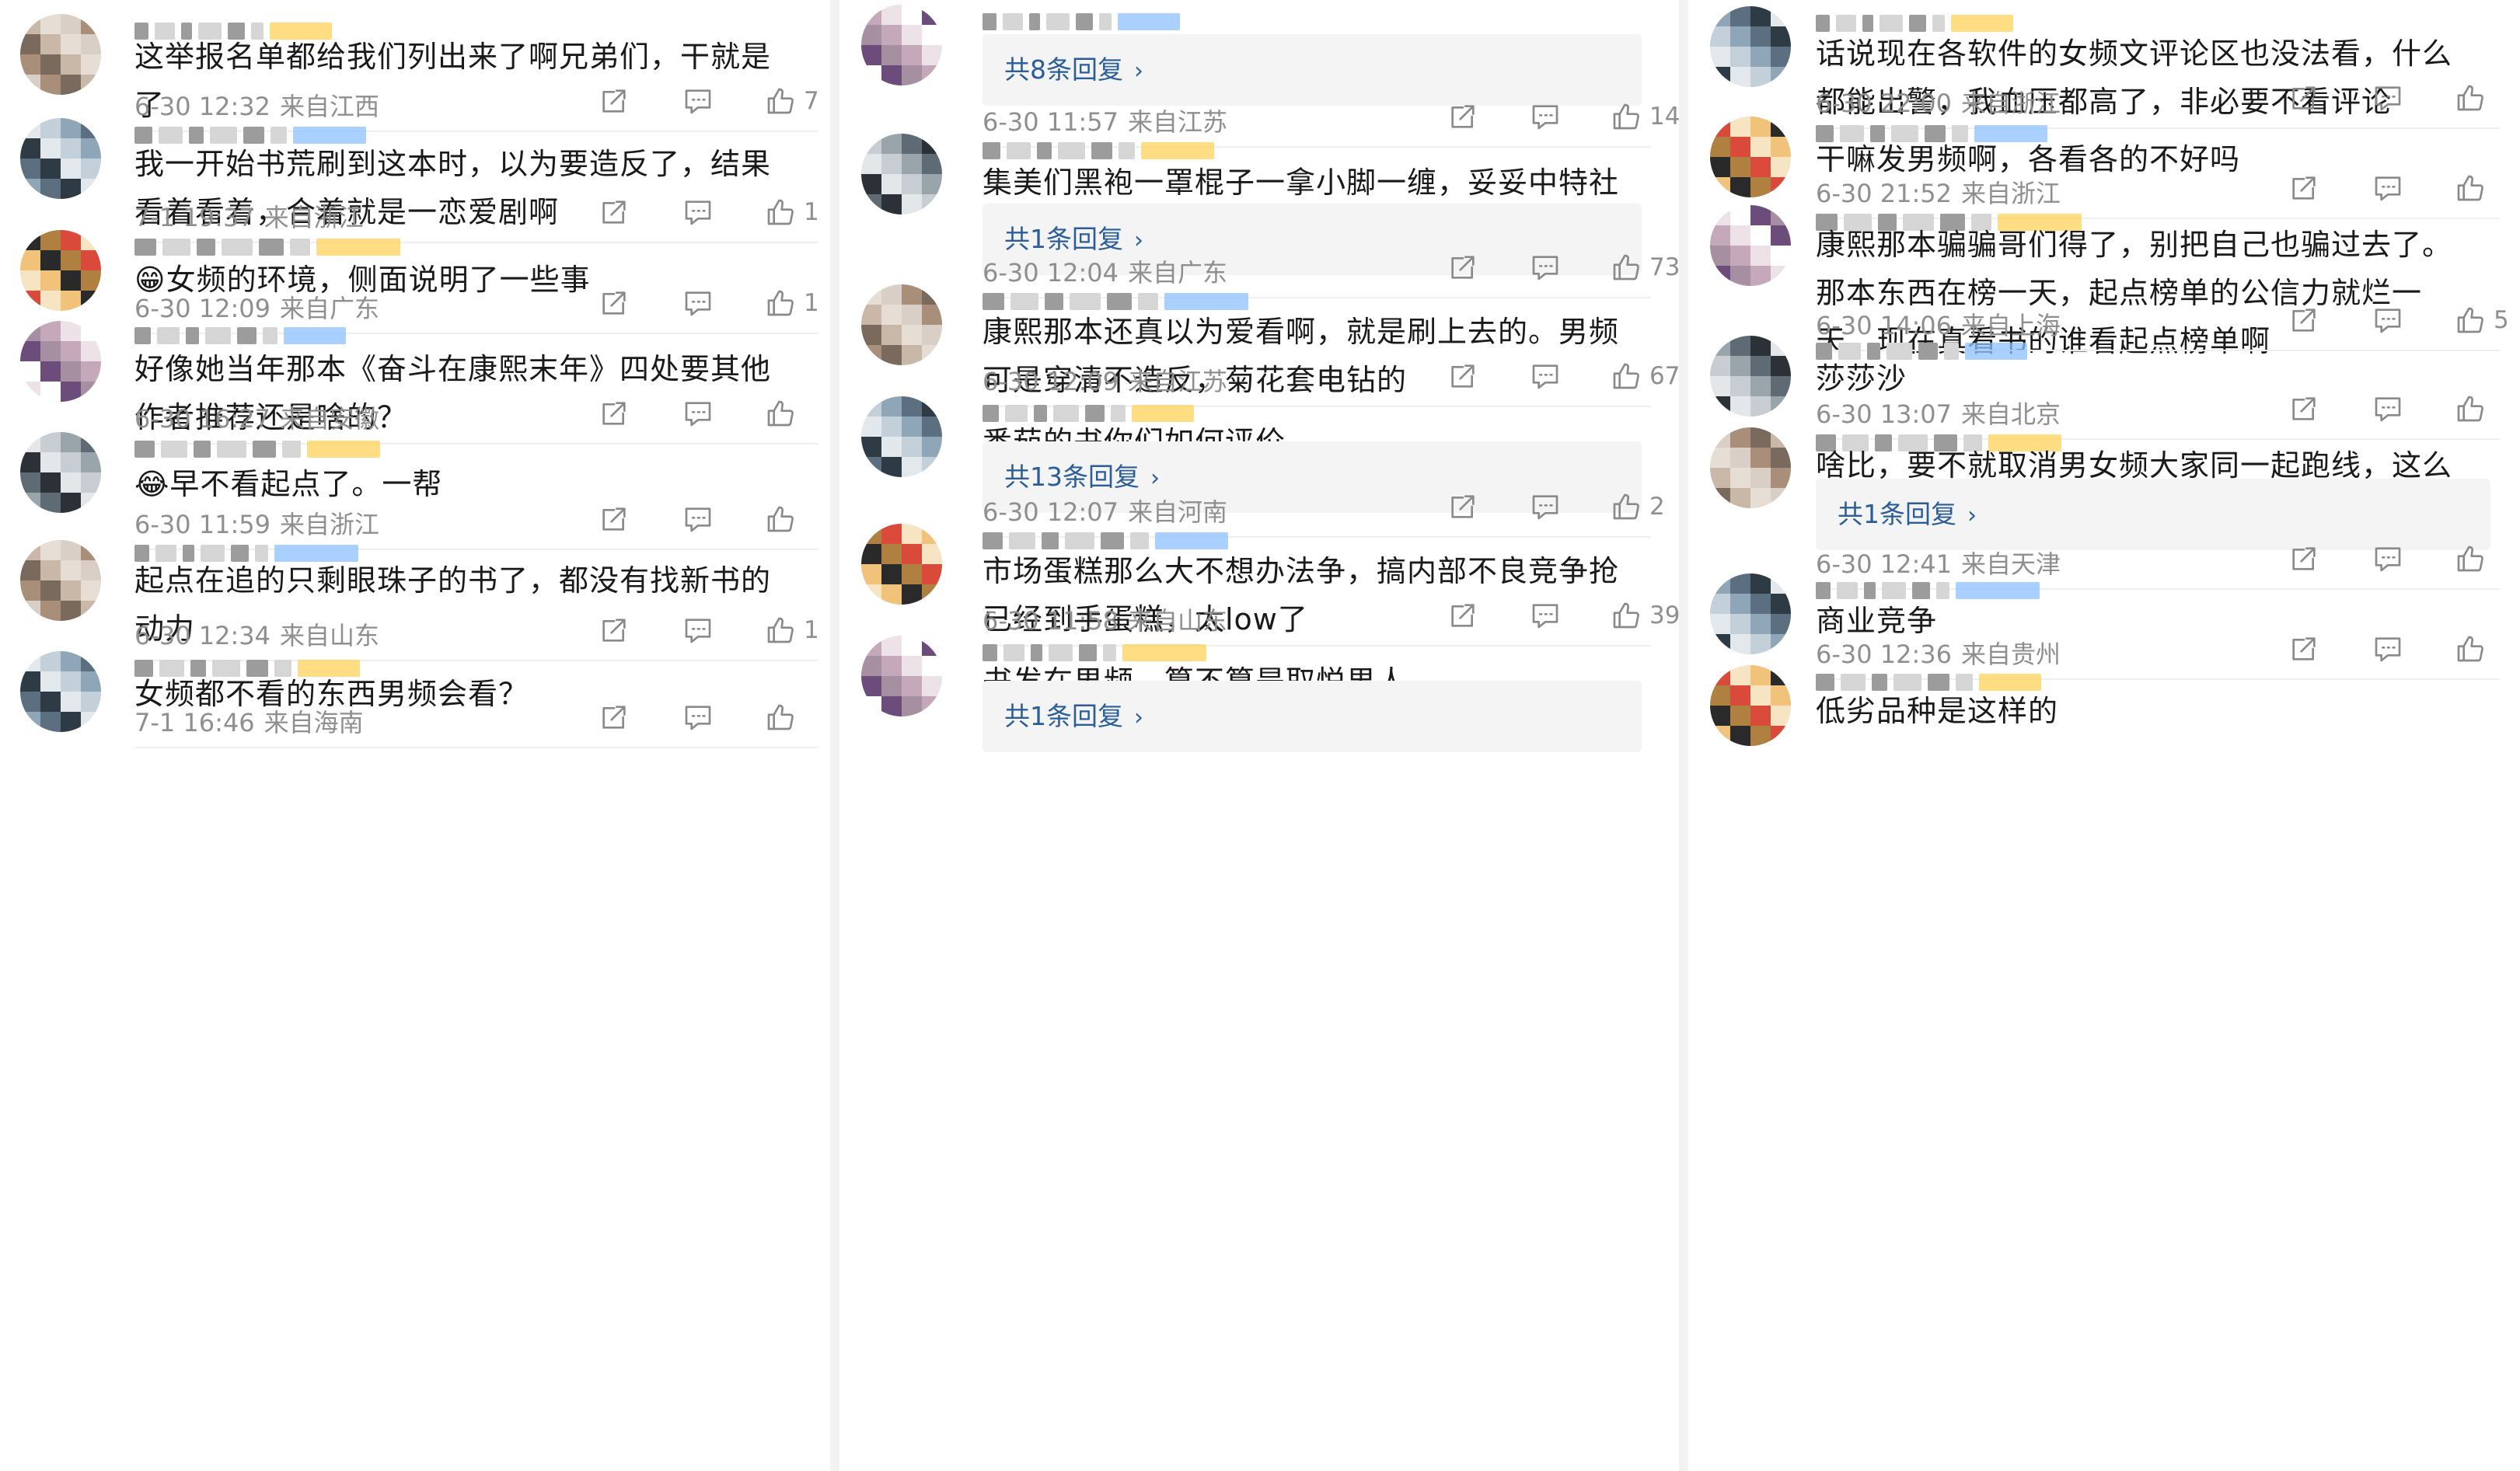 This screenshot has height=1471, width=2520. I want to click on comment-date: 6-30 12:41, so click(1884, 564).